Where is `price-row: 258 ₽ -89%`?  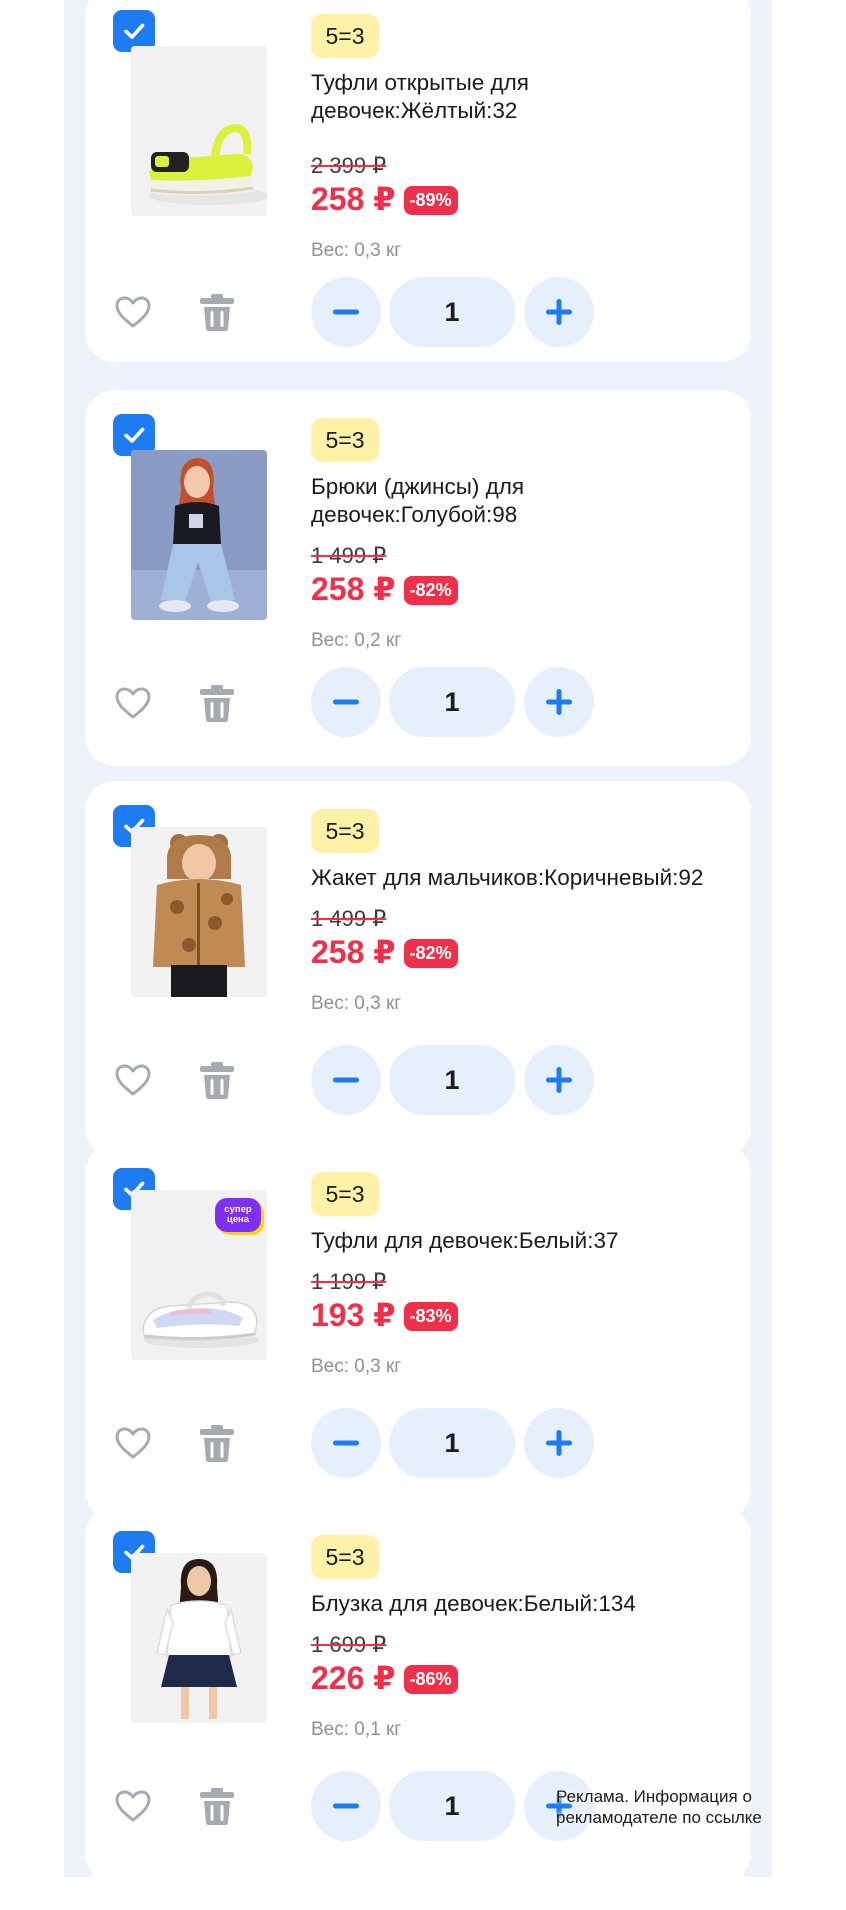
price-row: 258 ₽ -89% is located at coordinates (384, 199).